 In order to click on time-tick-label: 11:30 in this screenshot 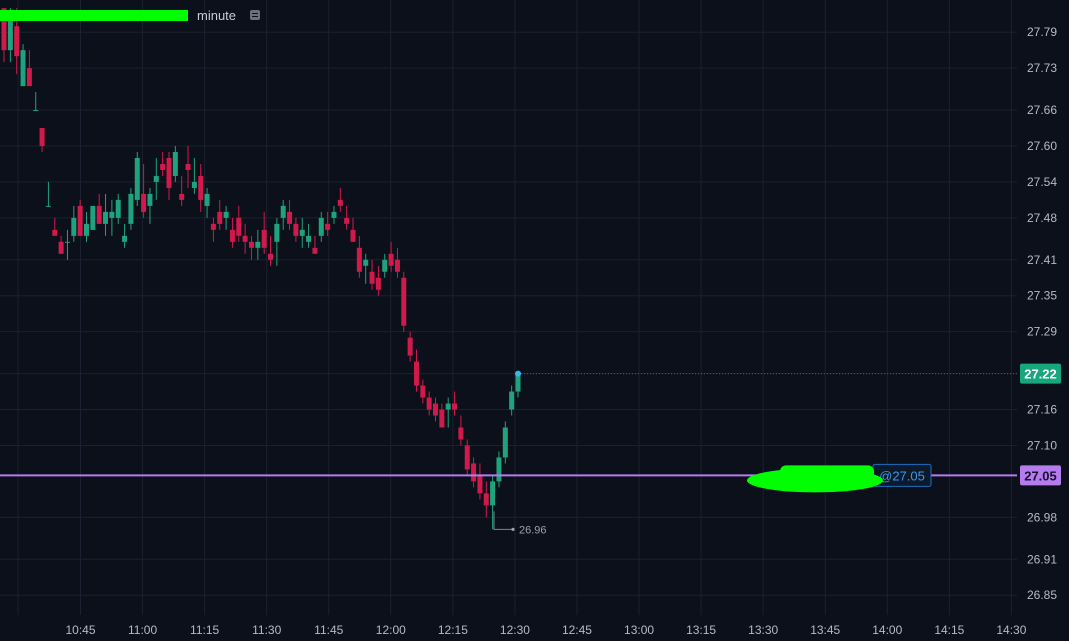, I will do `click(266, 630)`.